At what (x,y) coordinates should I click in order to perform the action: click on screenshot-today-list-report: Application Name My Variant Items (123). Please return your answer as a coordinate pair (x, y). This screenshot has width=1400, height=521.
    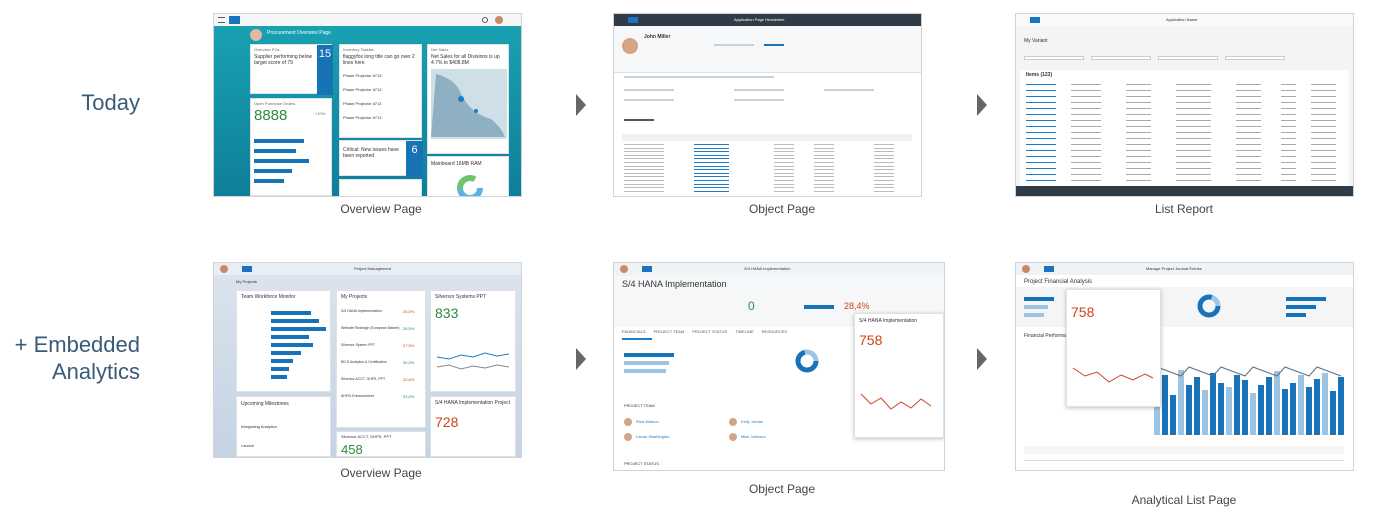
    Looking at the image, I should click on (1184, 105).